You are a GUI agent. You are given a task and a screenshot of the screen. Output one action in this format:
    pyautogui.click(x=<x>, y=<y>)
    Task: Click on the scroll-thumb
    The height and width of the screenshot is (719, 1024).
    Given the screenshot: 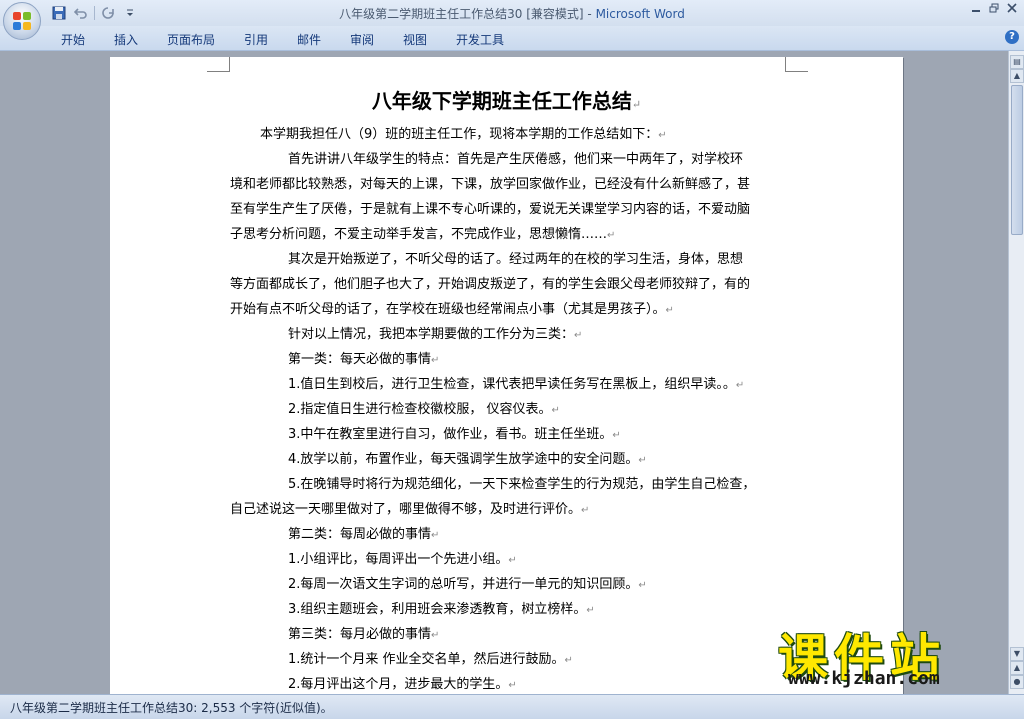 What is the action you would take?
    pyautogui.click(x=1017, y=160)
    